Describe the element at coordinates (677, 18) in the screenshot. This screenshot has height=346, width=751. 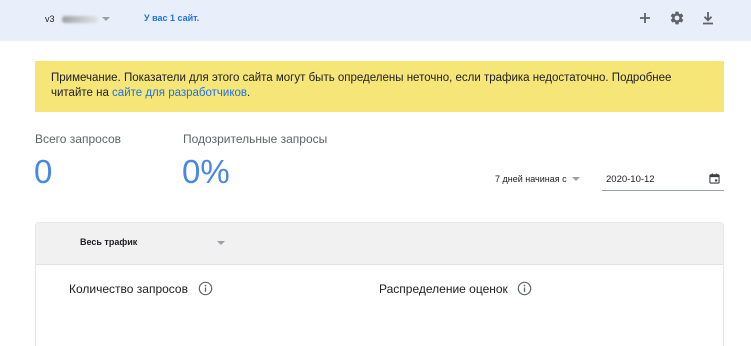
I see `settings-icon` at that location.